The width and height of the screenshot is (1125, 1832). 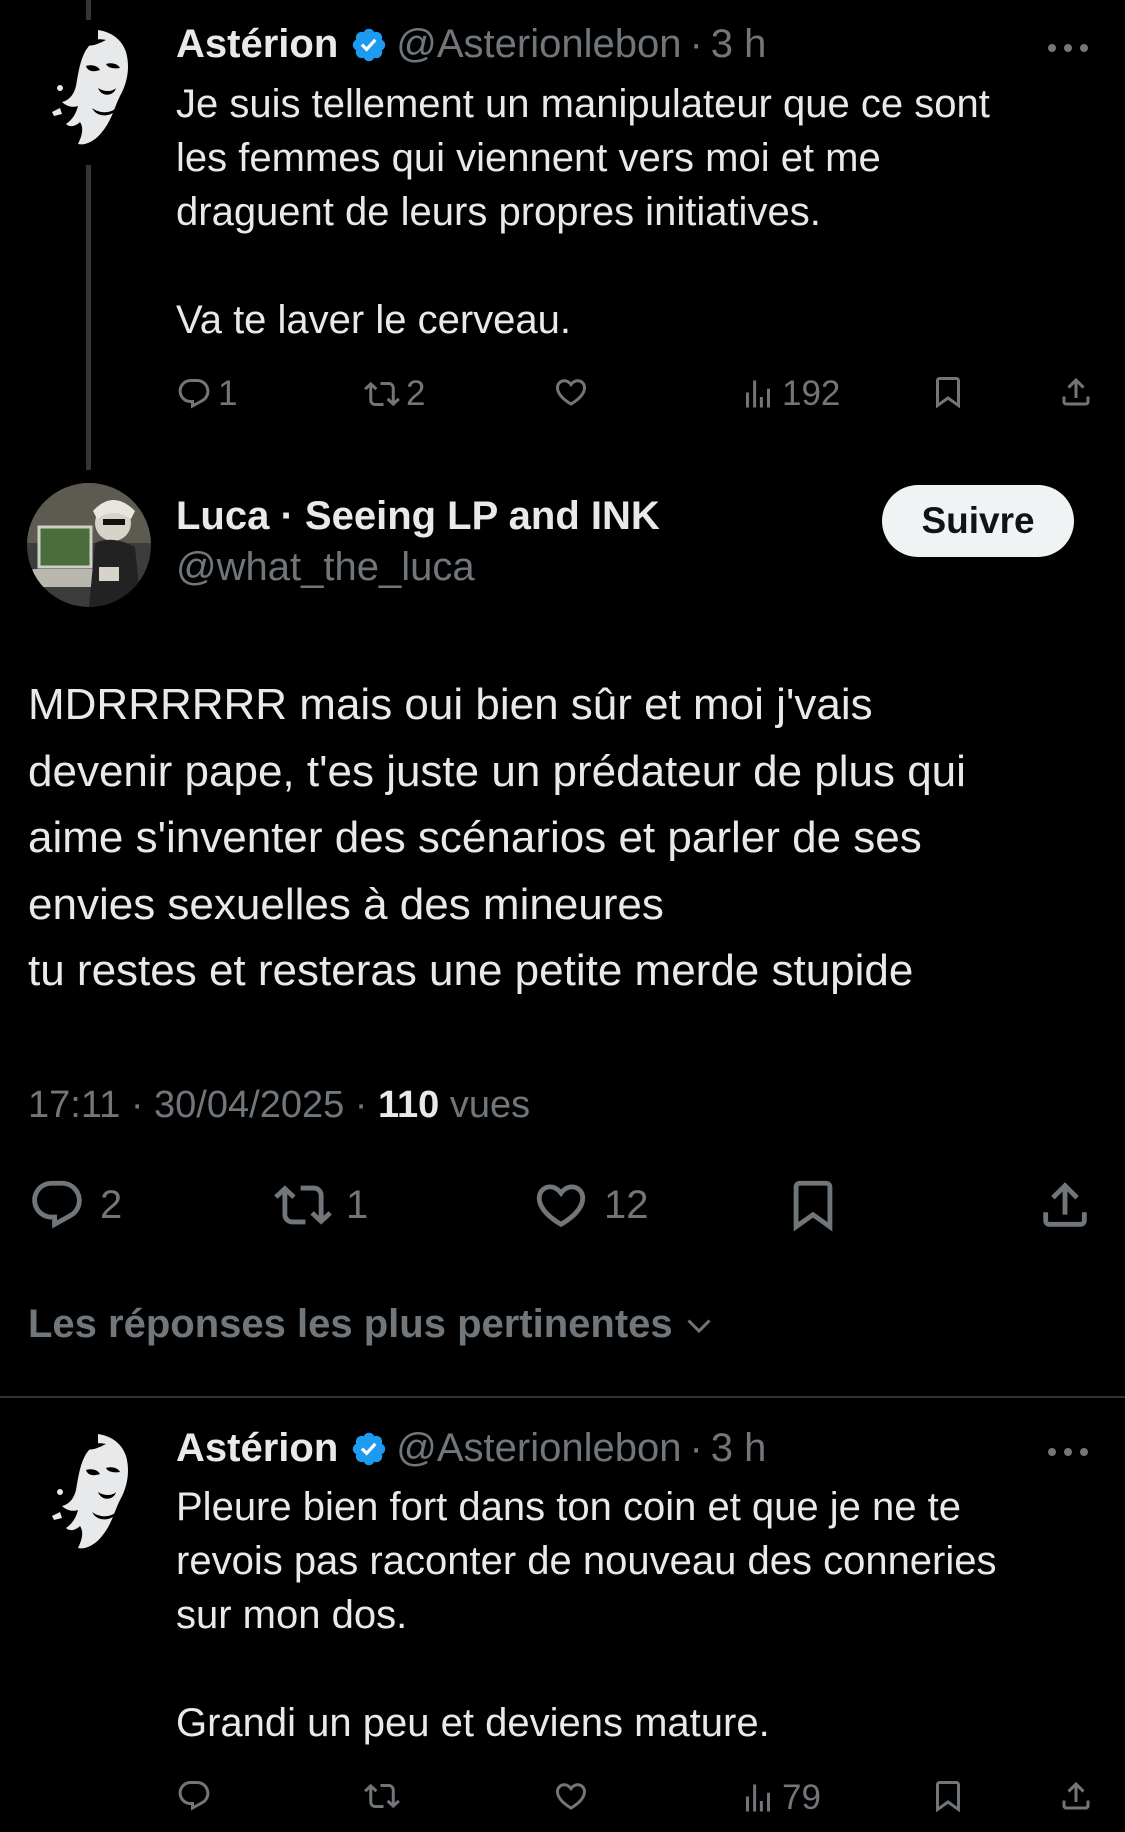 What do you see at coordinates (490, 1105) in the screenshot?
I see `views-label: vues` at bounding box center [490, 1105].